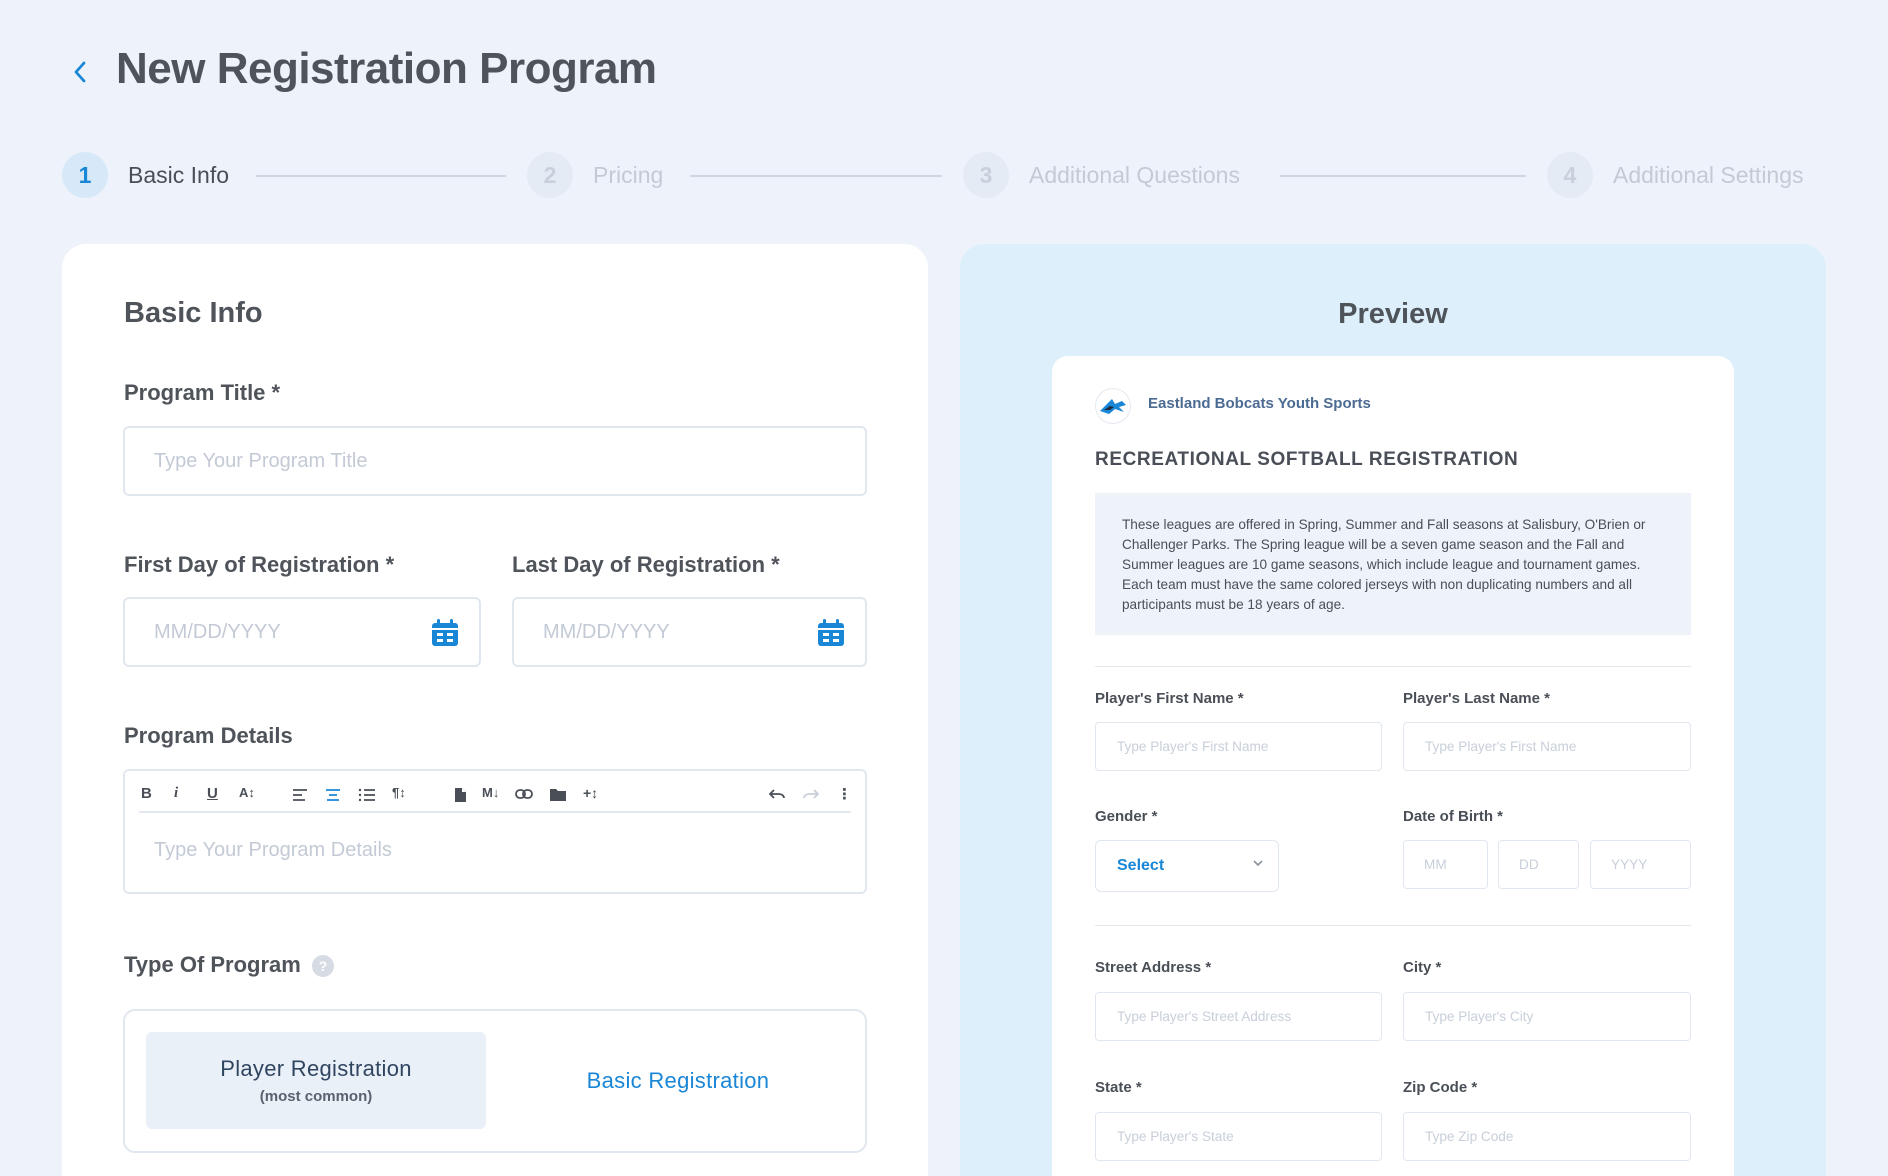 The width and height of the screenshot is (1888, 1176). What do you see at coordinates (302, 632) in the screenshot?
I see `first-day-input: MM/DD/YYYY` at bounding box center [302, 632].